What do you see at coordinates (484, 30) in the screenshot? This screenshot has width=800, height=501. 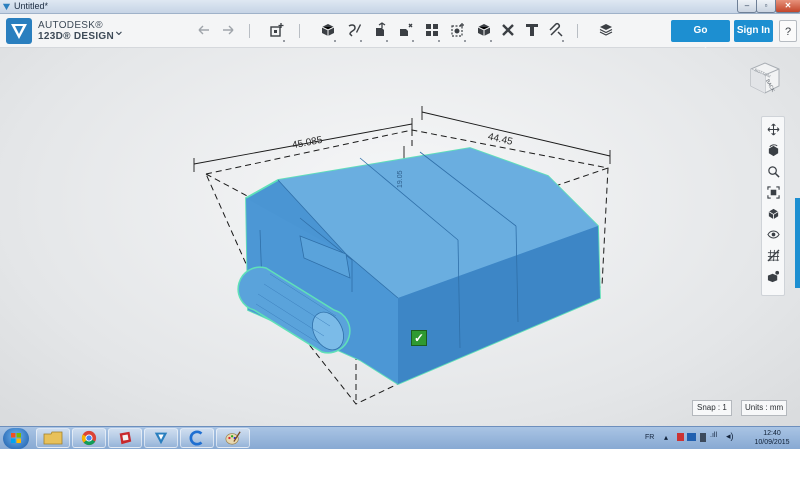 I see `combine-icon` at bounding box center [484, 30].